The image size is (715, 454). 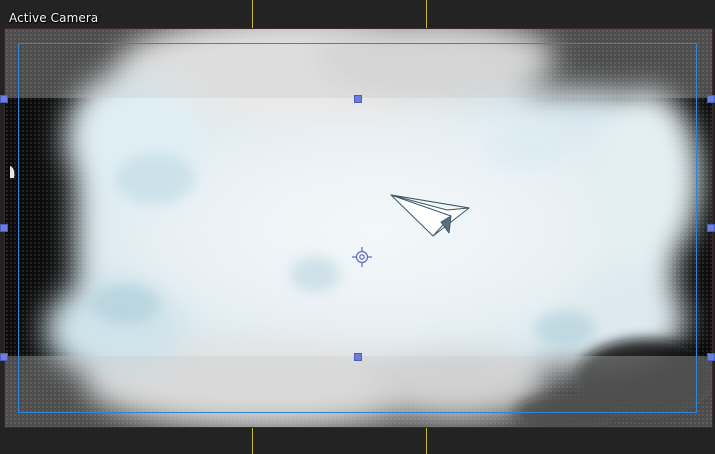 I want to click on transform-handle-left, so click(x=4, y=228).